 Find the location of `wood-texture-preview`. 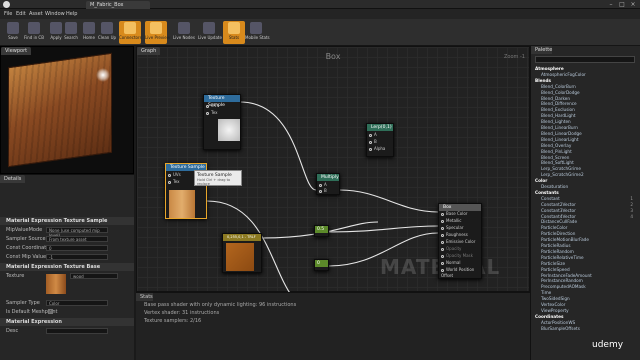

wood-texture-preview is located at coordinates (182, 204).